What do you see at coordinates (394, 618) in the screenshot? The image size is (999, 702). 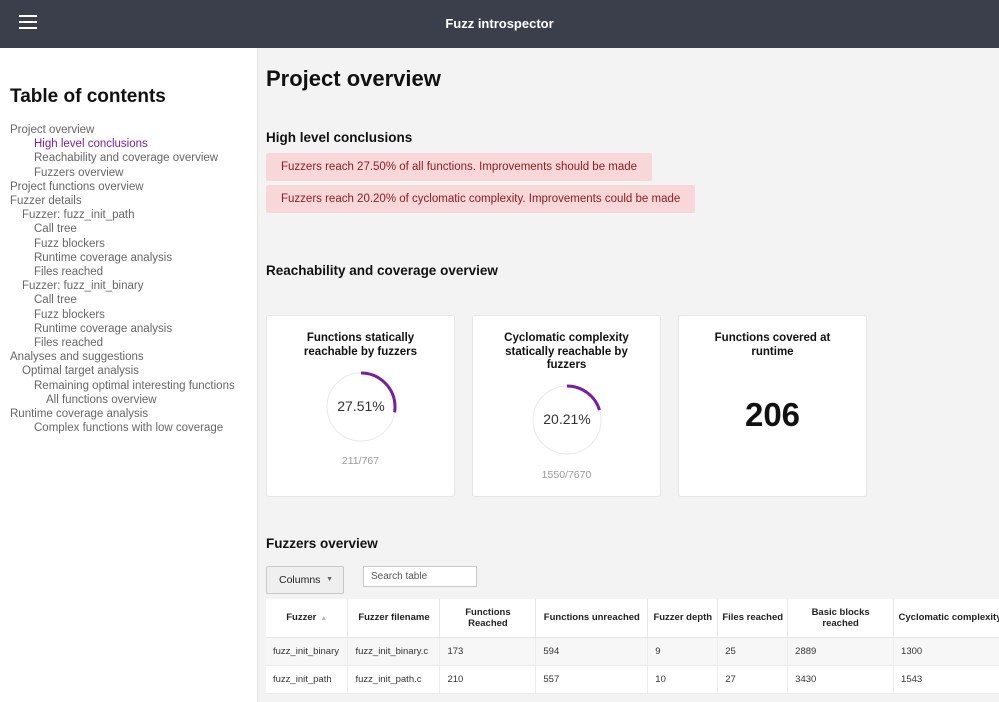 I see `column-header-fuzzer-filename: Fuzzer filename` at bounding box center [394, 618].